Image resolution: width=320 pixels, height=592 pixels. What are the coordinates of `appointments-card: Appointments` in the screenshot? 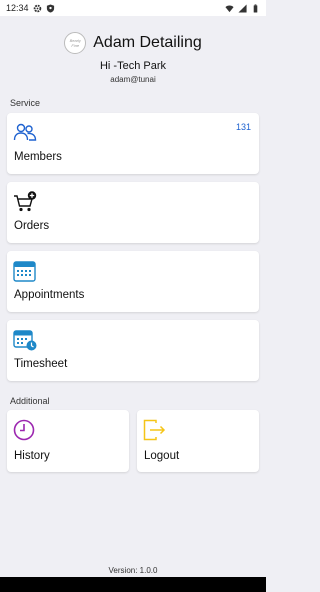 It's located at (133, 281).